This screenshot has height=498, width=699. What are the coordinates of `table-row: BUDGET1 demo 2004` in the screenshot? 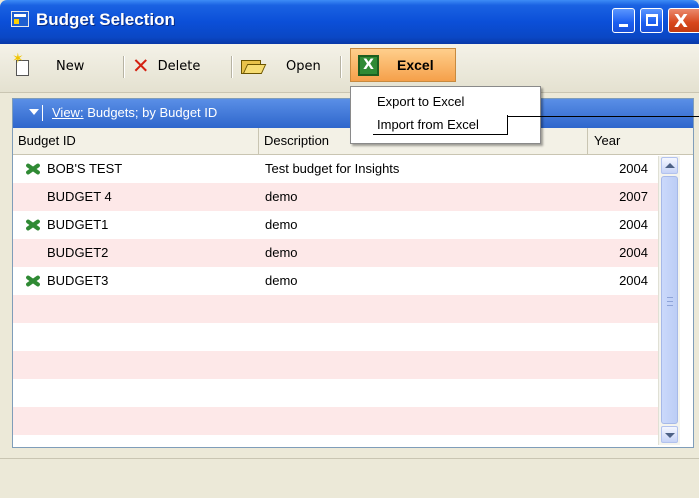 It's located at (335, 225).